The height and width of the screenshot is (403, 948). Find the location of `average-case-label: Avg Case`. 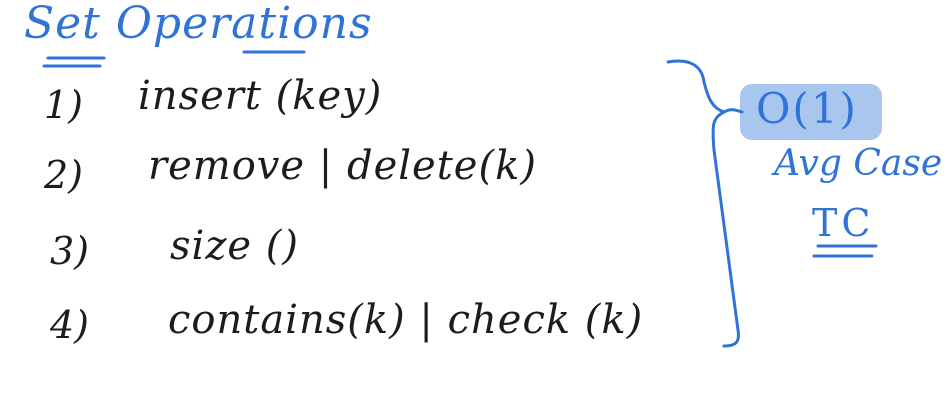

average-case-label: Avg Case is located at coordinates (858, 163).